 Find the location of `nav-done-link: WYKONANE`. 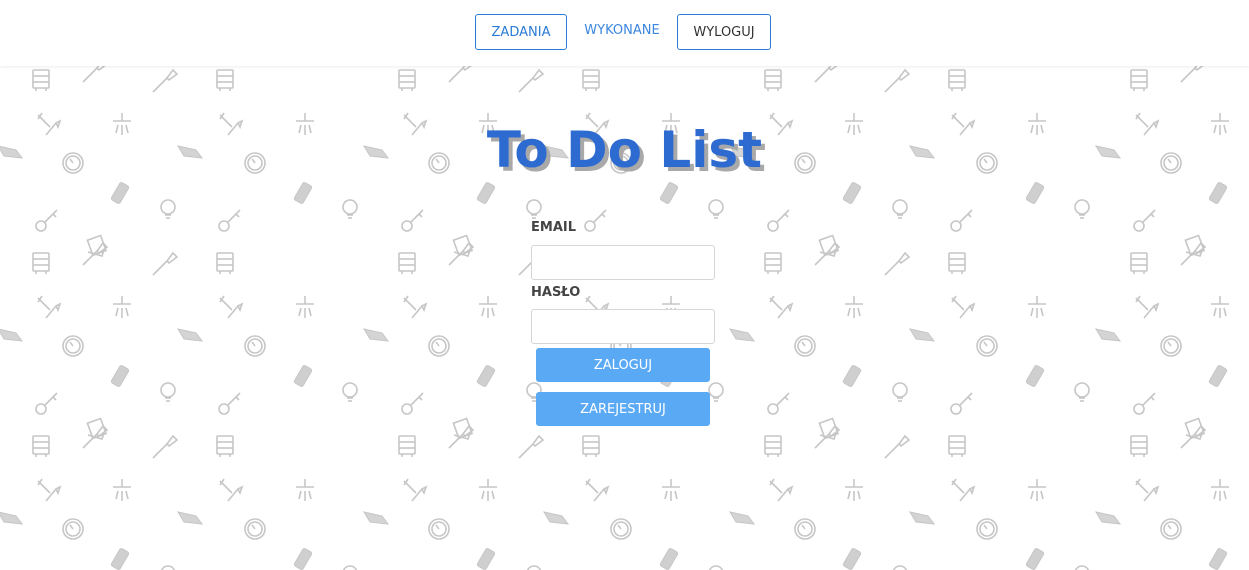

nav-done-link: WYKONANE is located at coordinates (622, 32).